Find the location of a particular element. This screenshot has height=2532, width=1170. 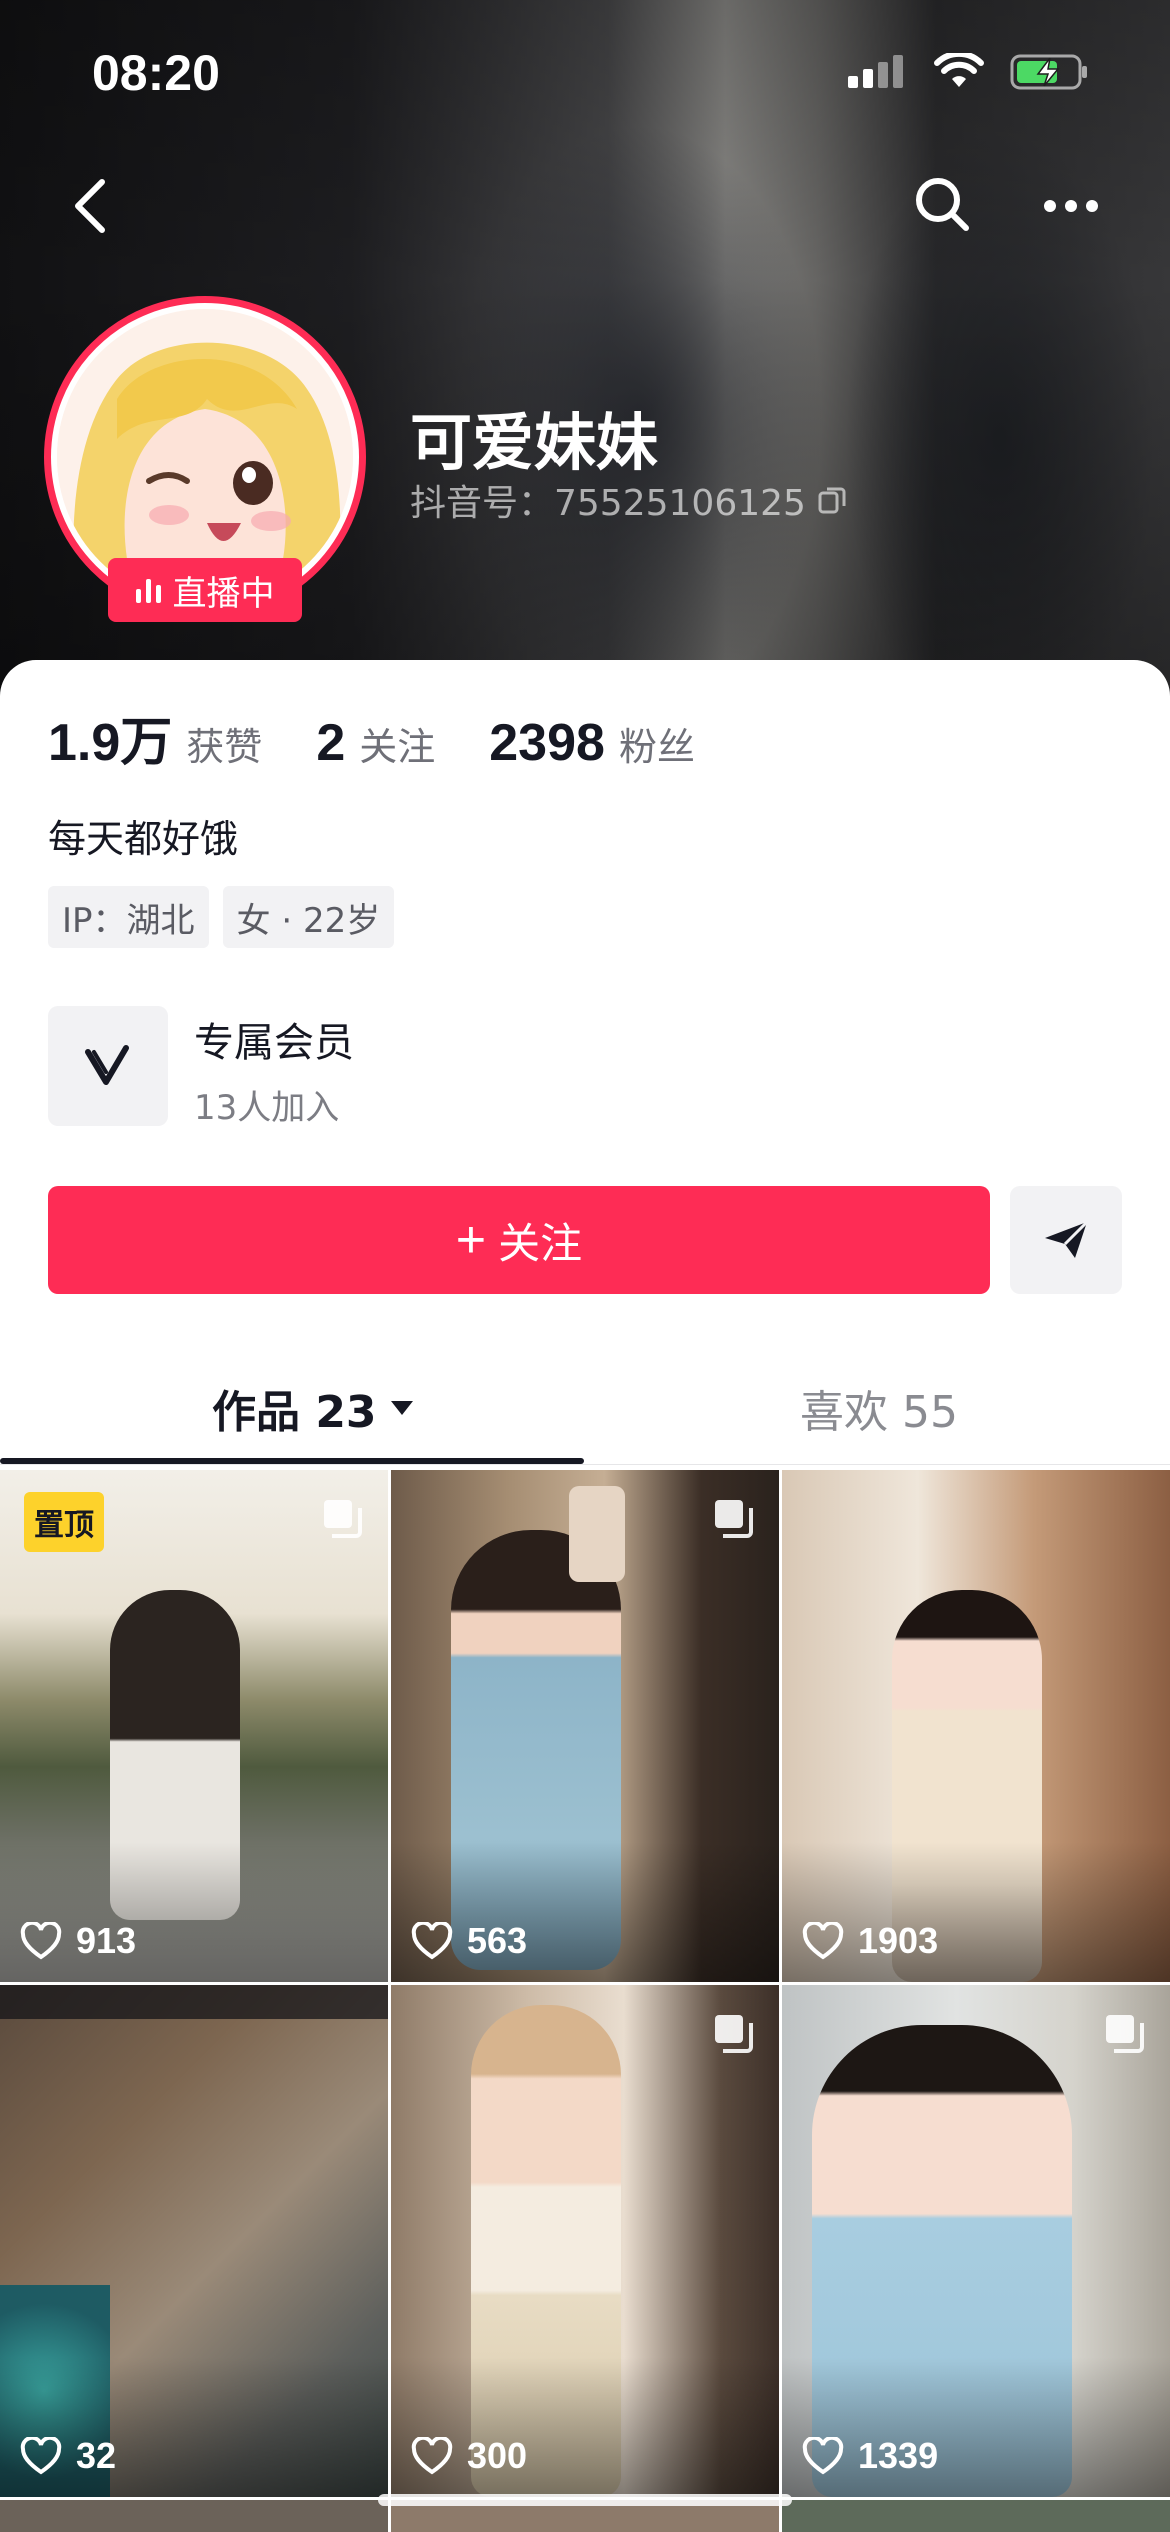

douyin-id-text: 抖音号：75525106125 is located at coordinates (608, 503).